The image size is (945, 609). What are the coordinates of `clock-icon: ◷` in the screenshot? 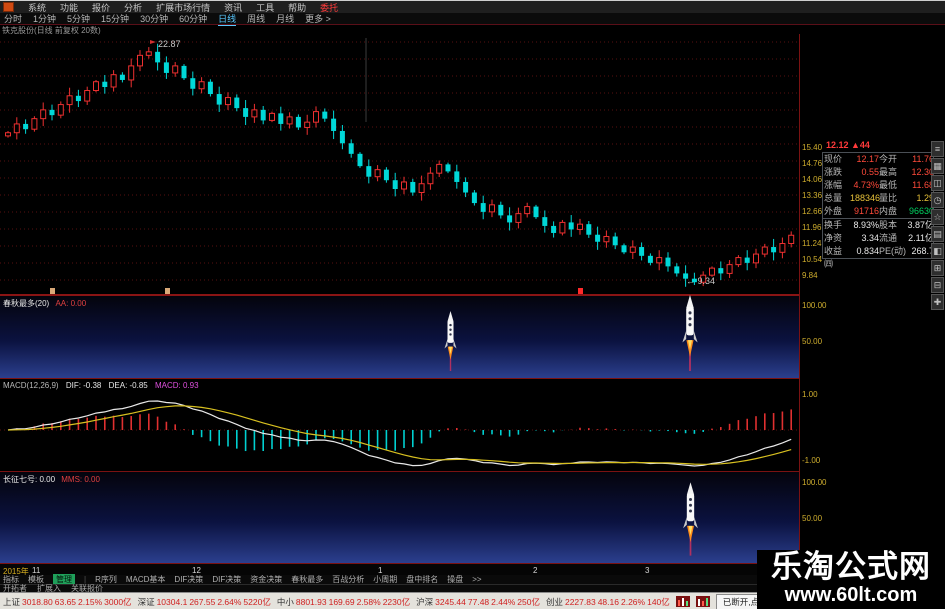 It's located at (937, 200).